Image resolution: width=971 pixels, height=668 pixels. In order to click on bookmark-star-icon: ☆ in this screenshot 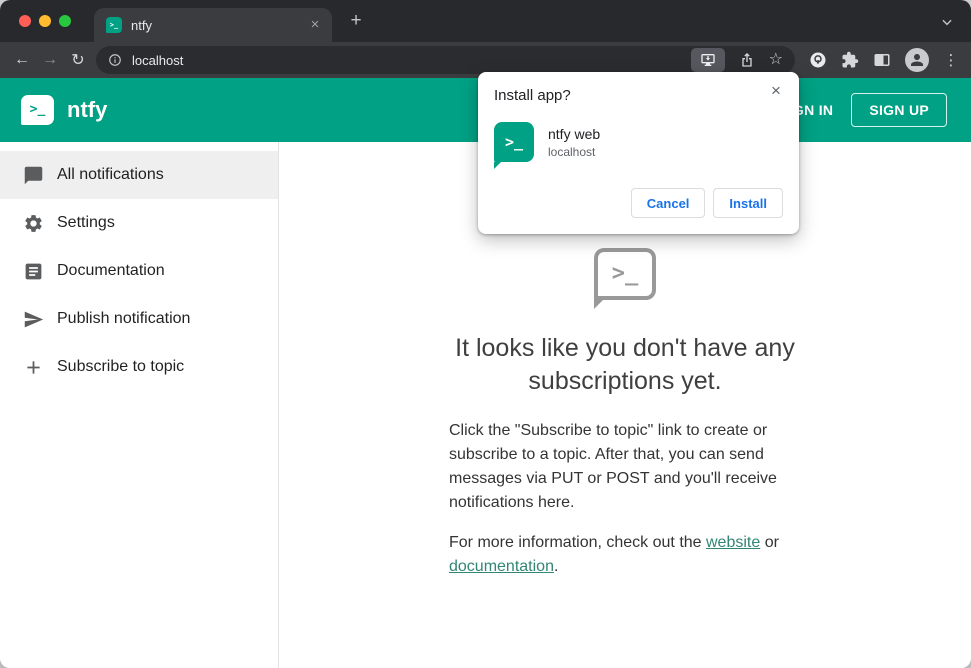, I will do `click(776, 60)`.